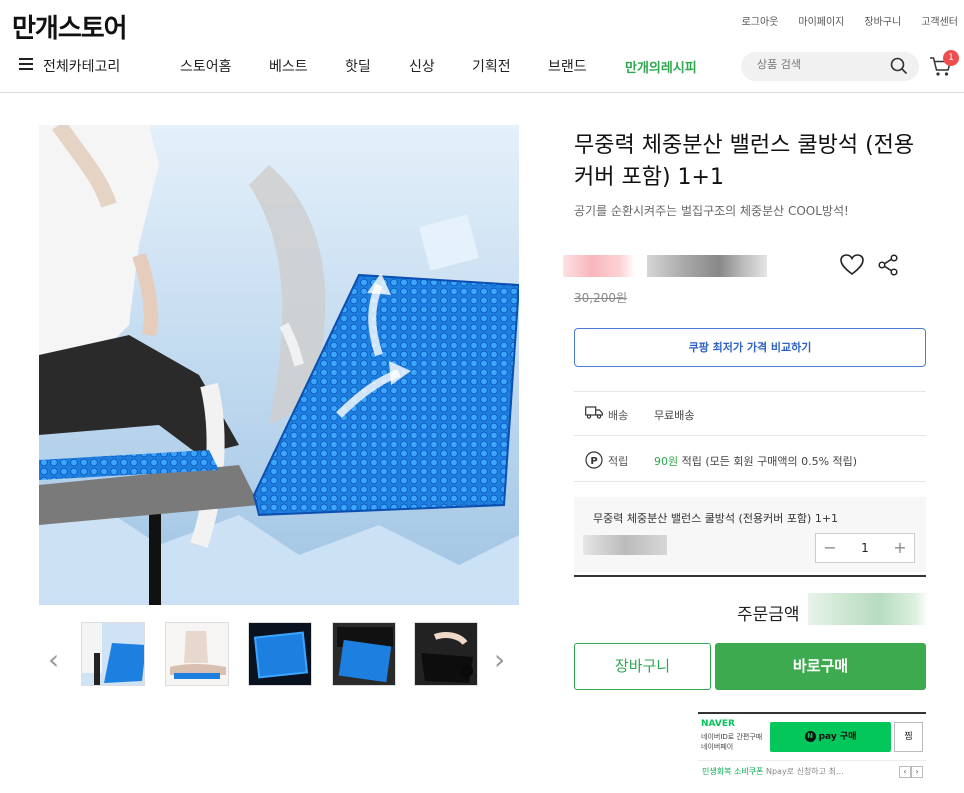 The width and height of the screenshot is (964, 793). I want to click on thumbnail-next-arrow: ›, so click(499, 659).